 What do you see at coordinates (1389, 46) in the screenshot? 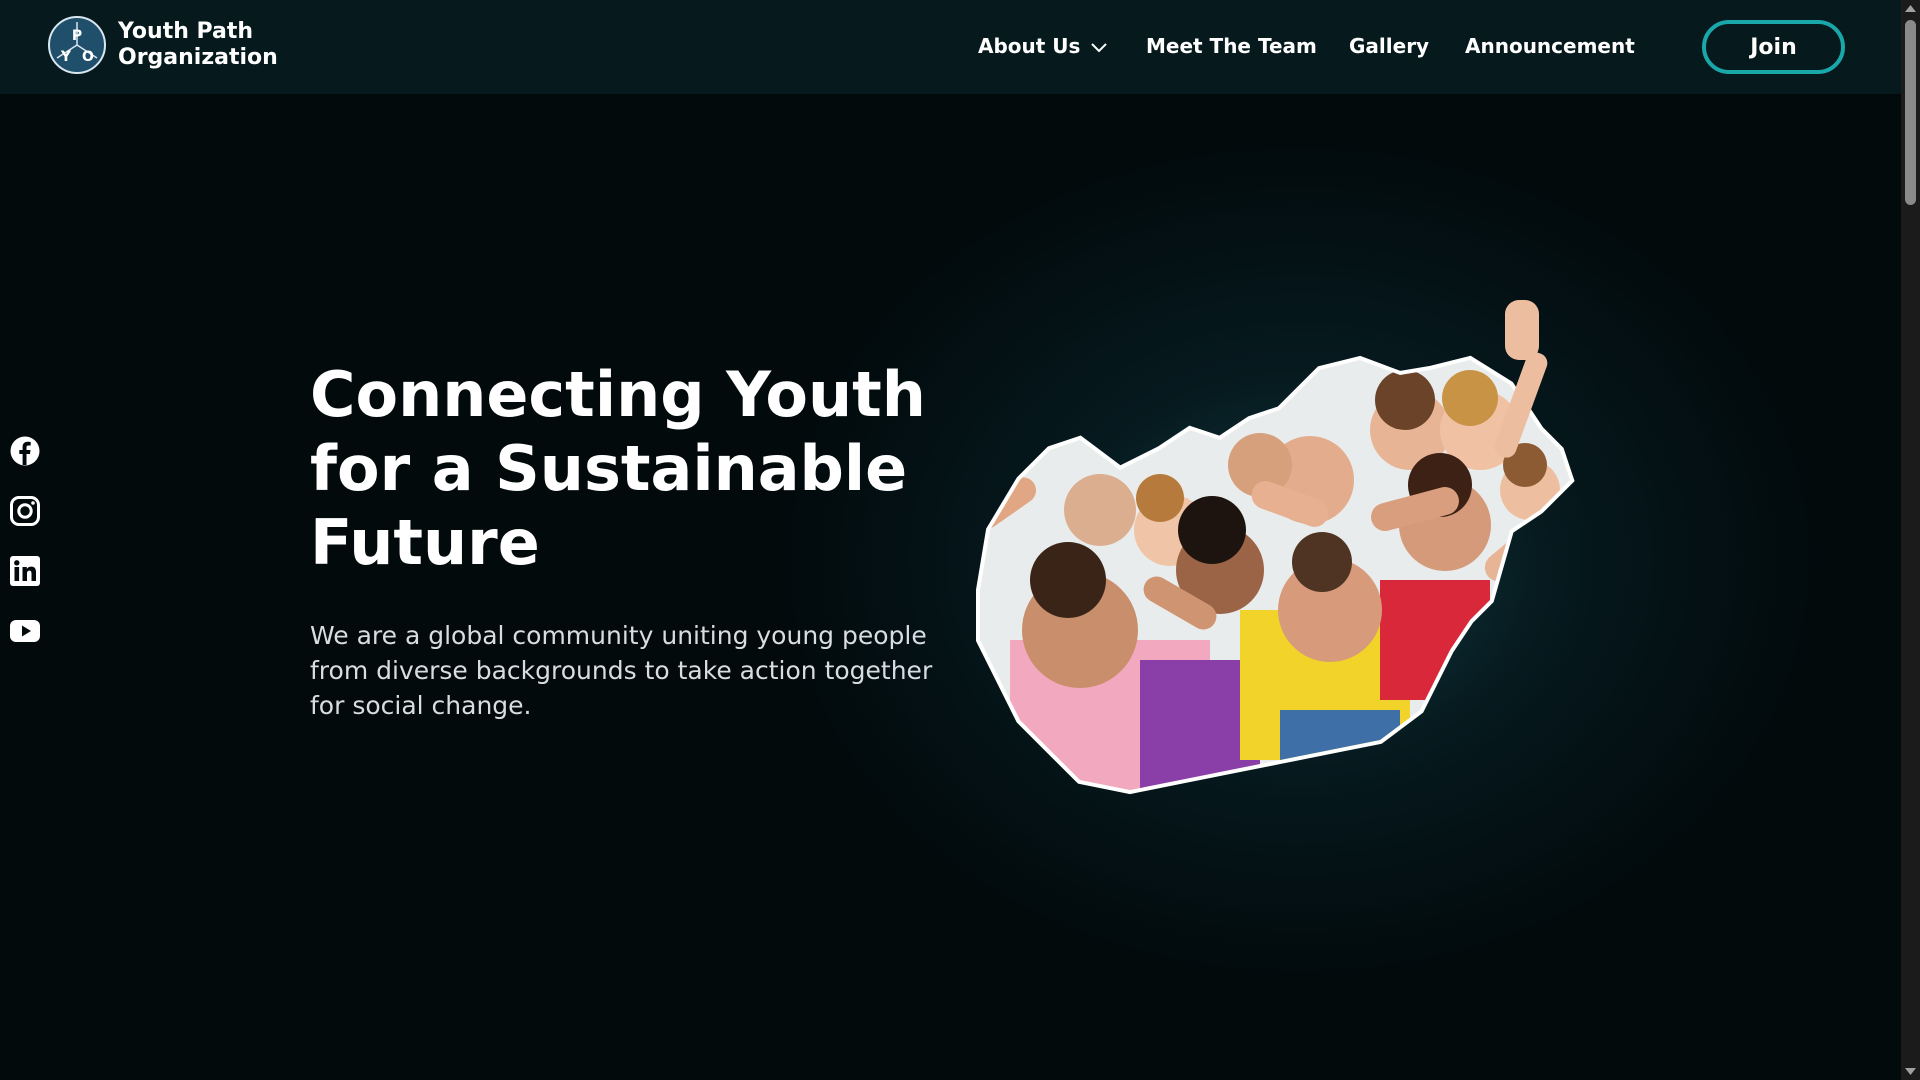
I see `nav-gallery: Gallery` at bounding box center [1389, 46].